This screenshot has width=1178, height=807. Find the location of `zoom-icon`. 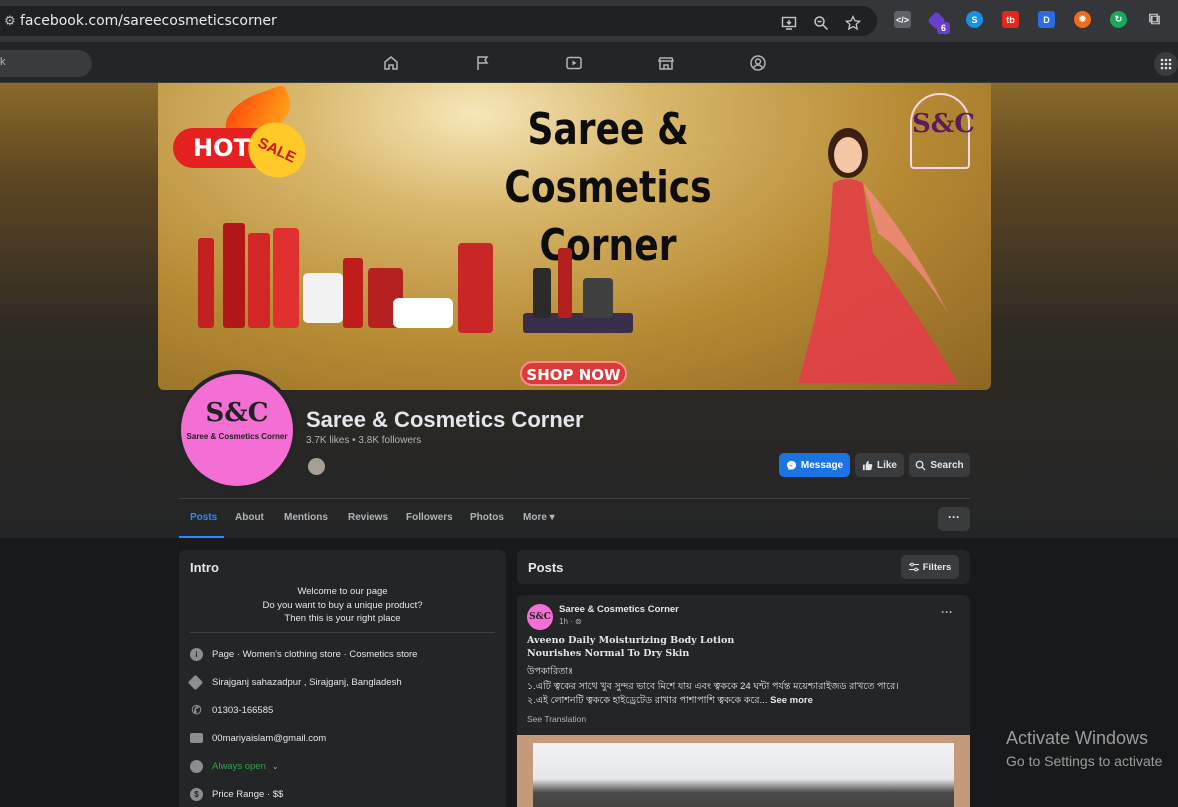

zoom-icon is located at coordinates (821, 23).